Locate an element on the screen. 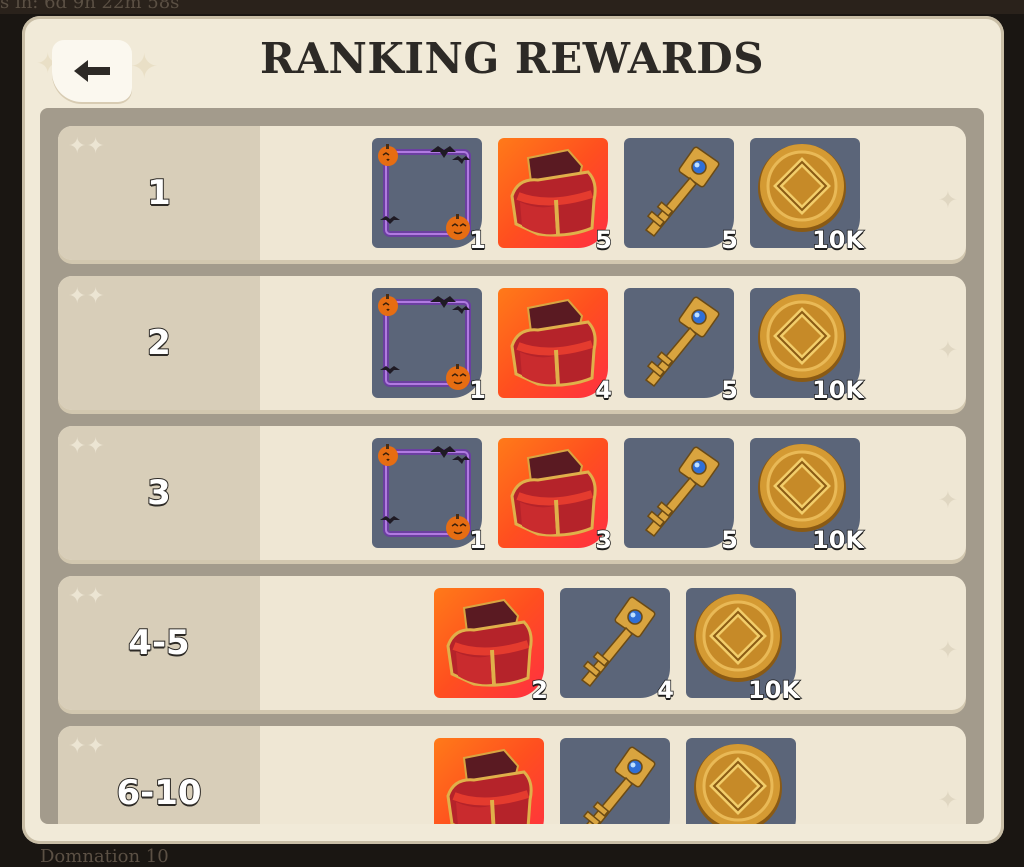  rank-cell: ✦✦ 2 is located at coordinates (159, 343).